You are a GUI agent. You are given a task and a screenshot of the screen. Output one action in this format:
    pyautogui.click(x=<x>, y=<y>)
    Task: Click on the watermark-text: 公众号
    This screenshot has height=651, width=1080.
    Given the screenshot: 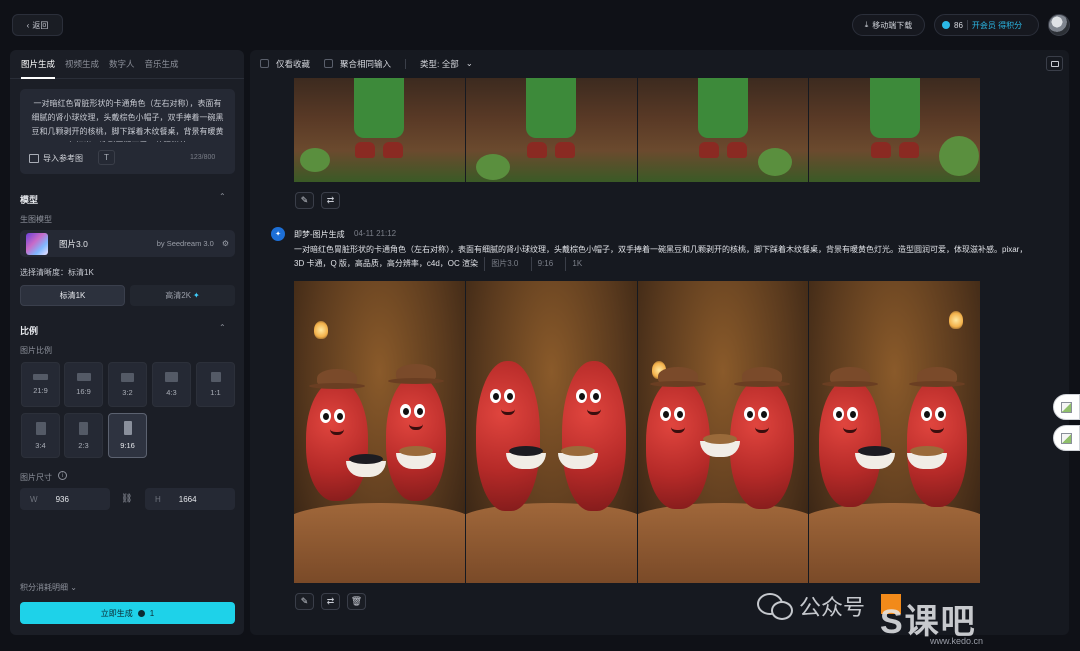 What is the action you would take?
    pyautogui.click(x=832, y=607)
    